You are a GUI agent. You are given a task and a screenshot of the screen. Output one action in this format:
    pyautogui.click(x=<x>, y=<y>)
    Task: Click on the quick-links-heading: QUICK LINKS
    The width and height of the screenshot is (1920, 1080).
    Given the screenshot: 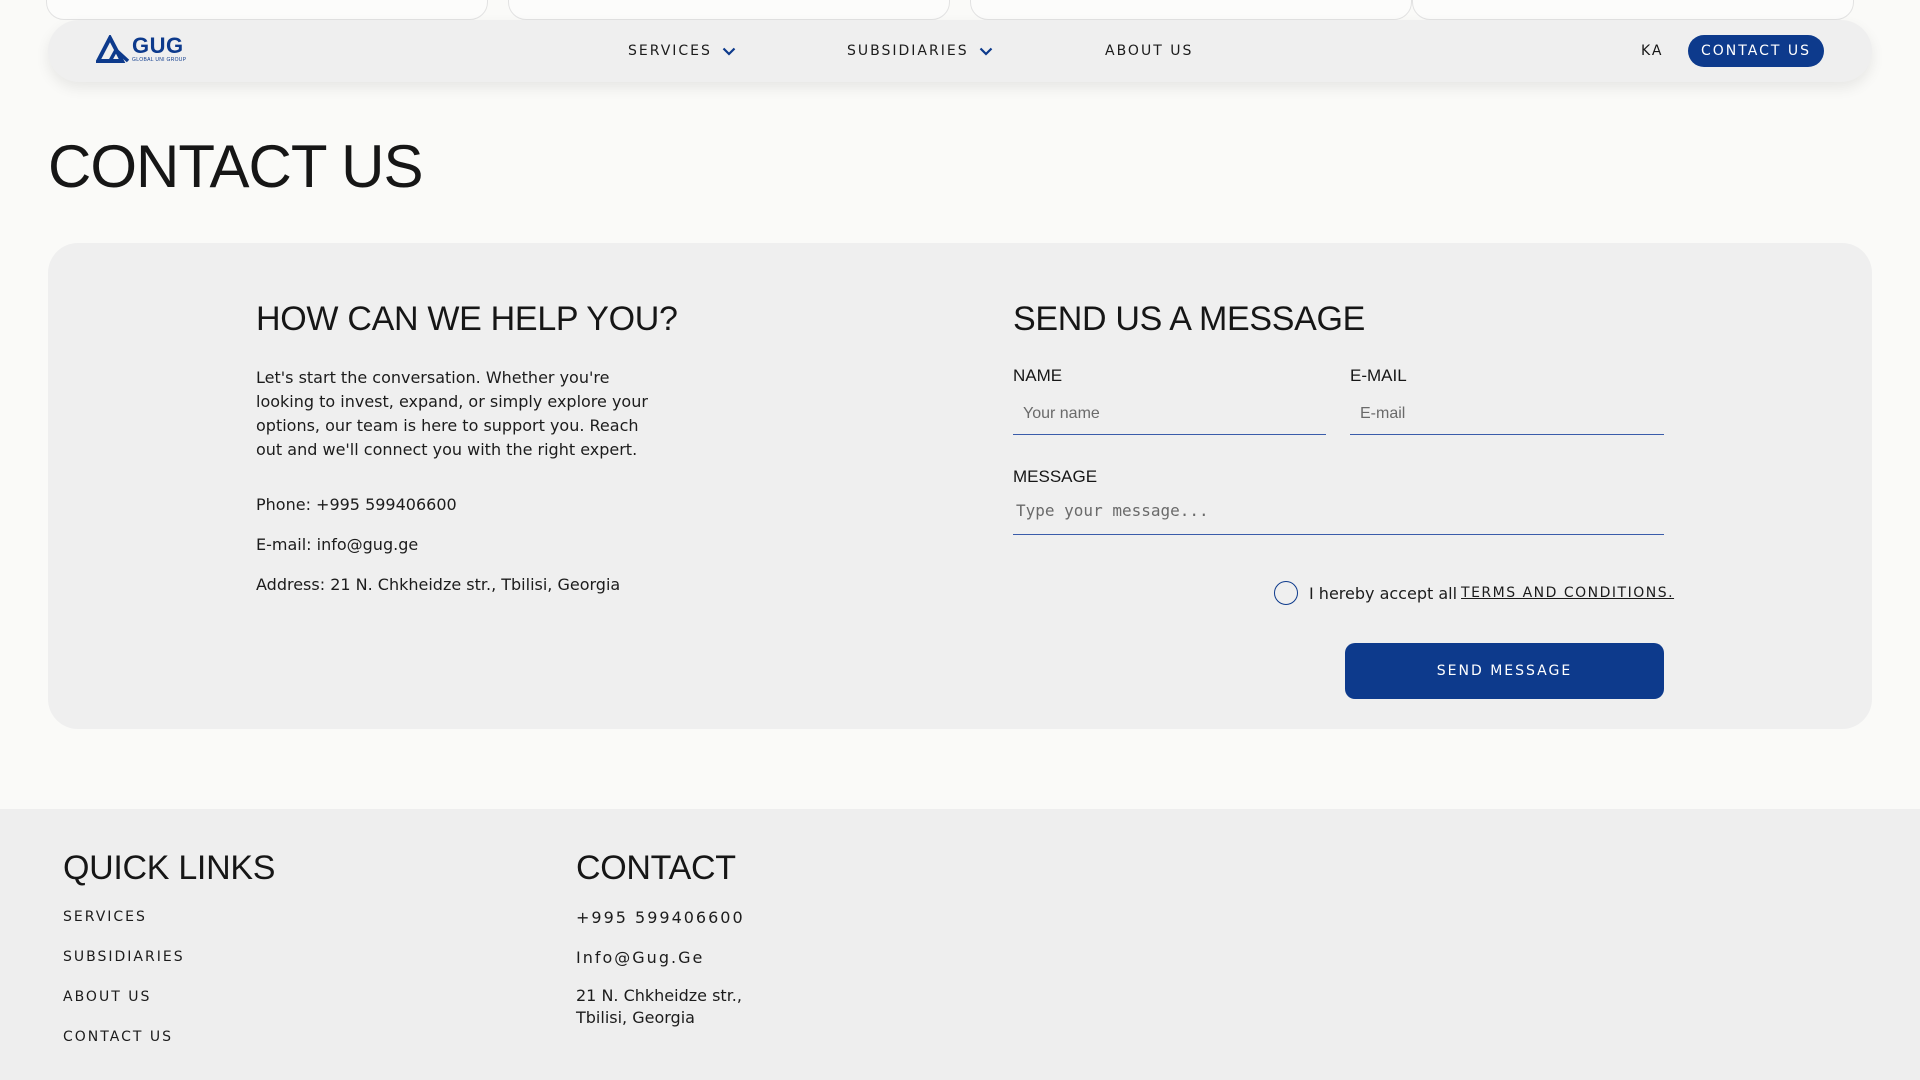 What is the action you would take?
    pyautogui.click(x=169, y=868)
    